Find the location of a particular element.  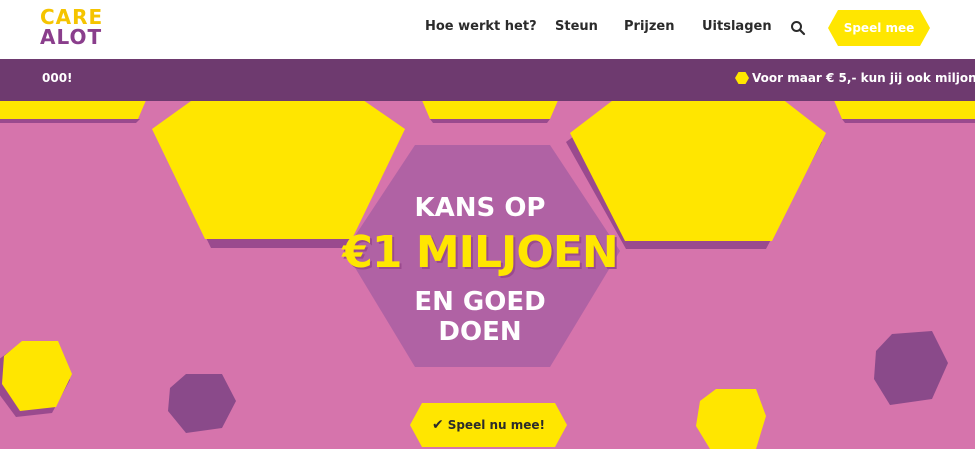

hero-line-2: €1 MILJOEN is located at coordinates (480, 252).